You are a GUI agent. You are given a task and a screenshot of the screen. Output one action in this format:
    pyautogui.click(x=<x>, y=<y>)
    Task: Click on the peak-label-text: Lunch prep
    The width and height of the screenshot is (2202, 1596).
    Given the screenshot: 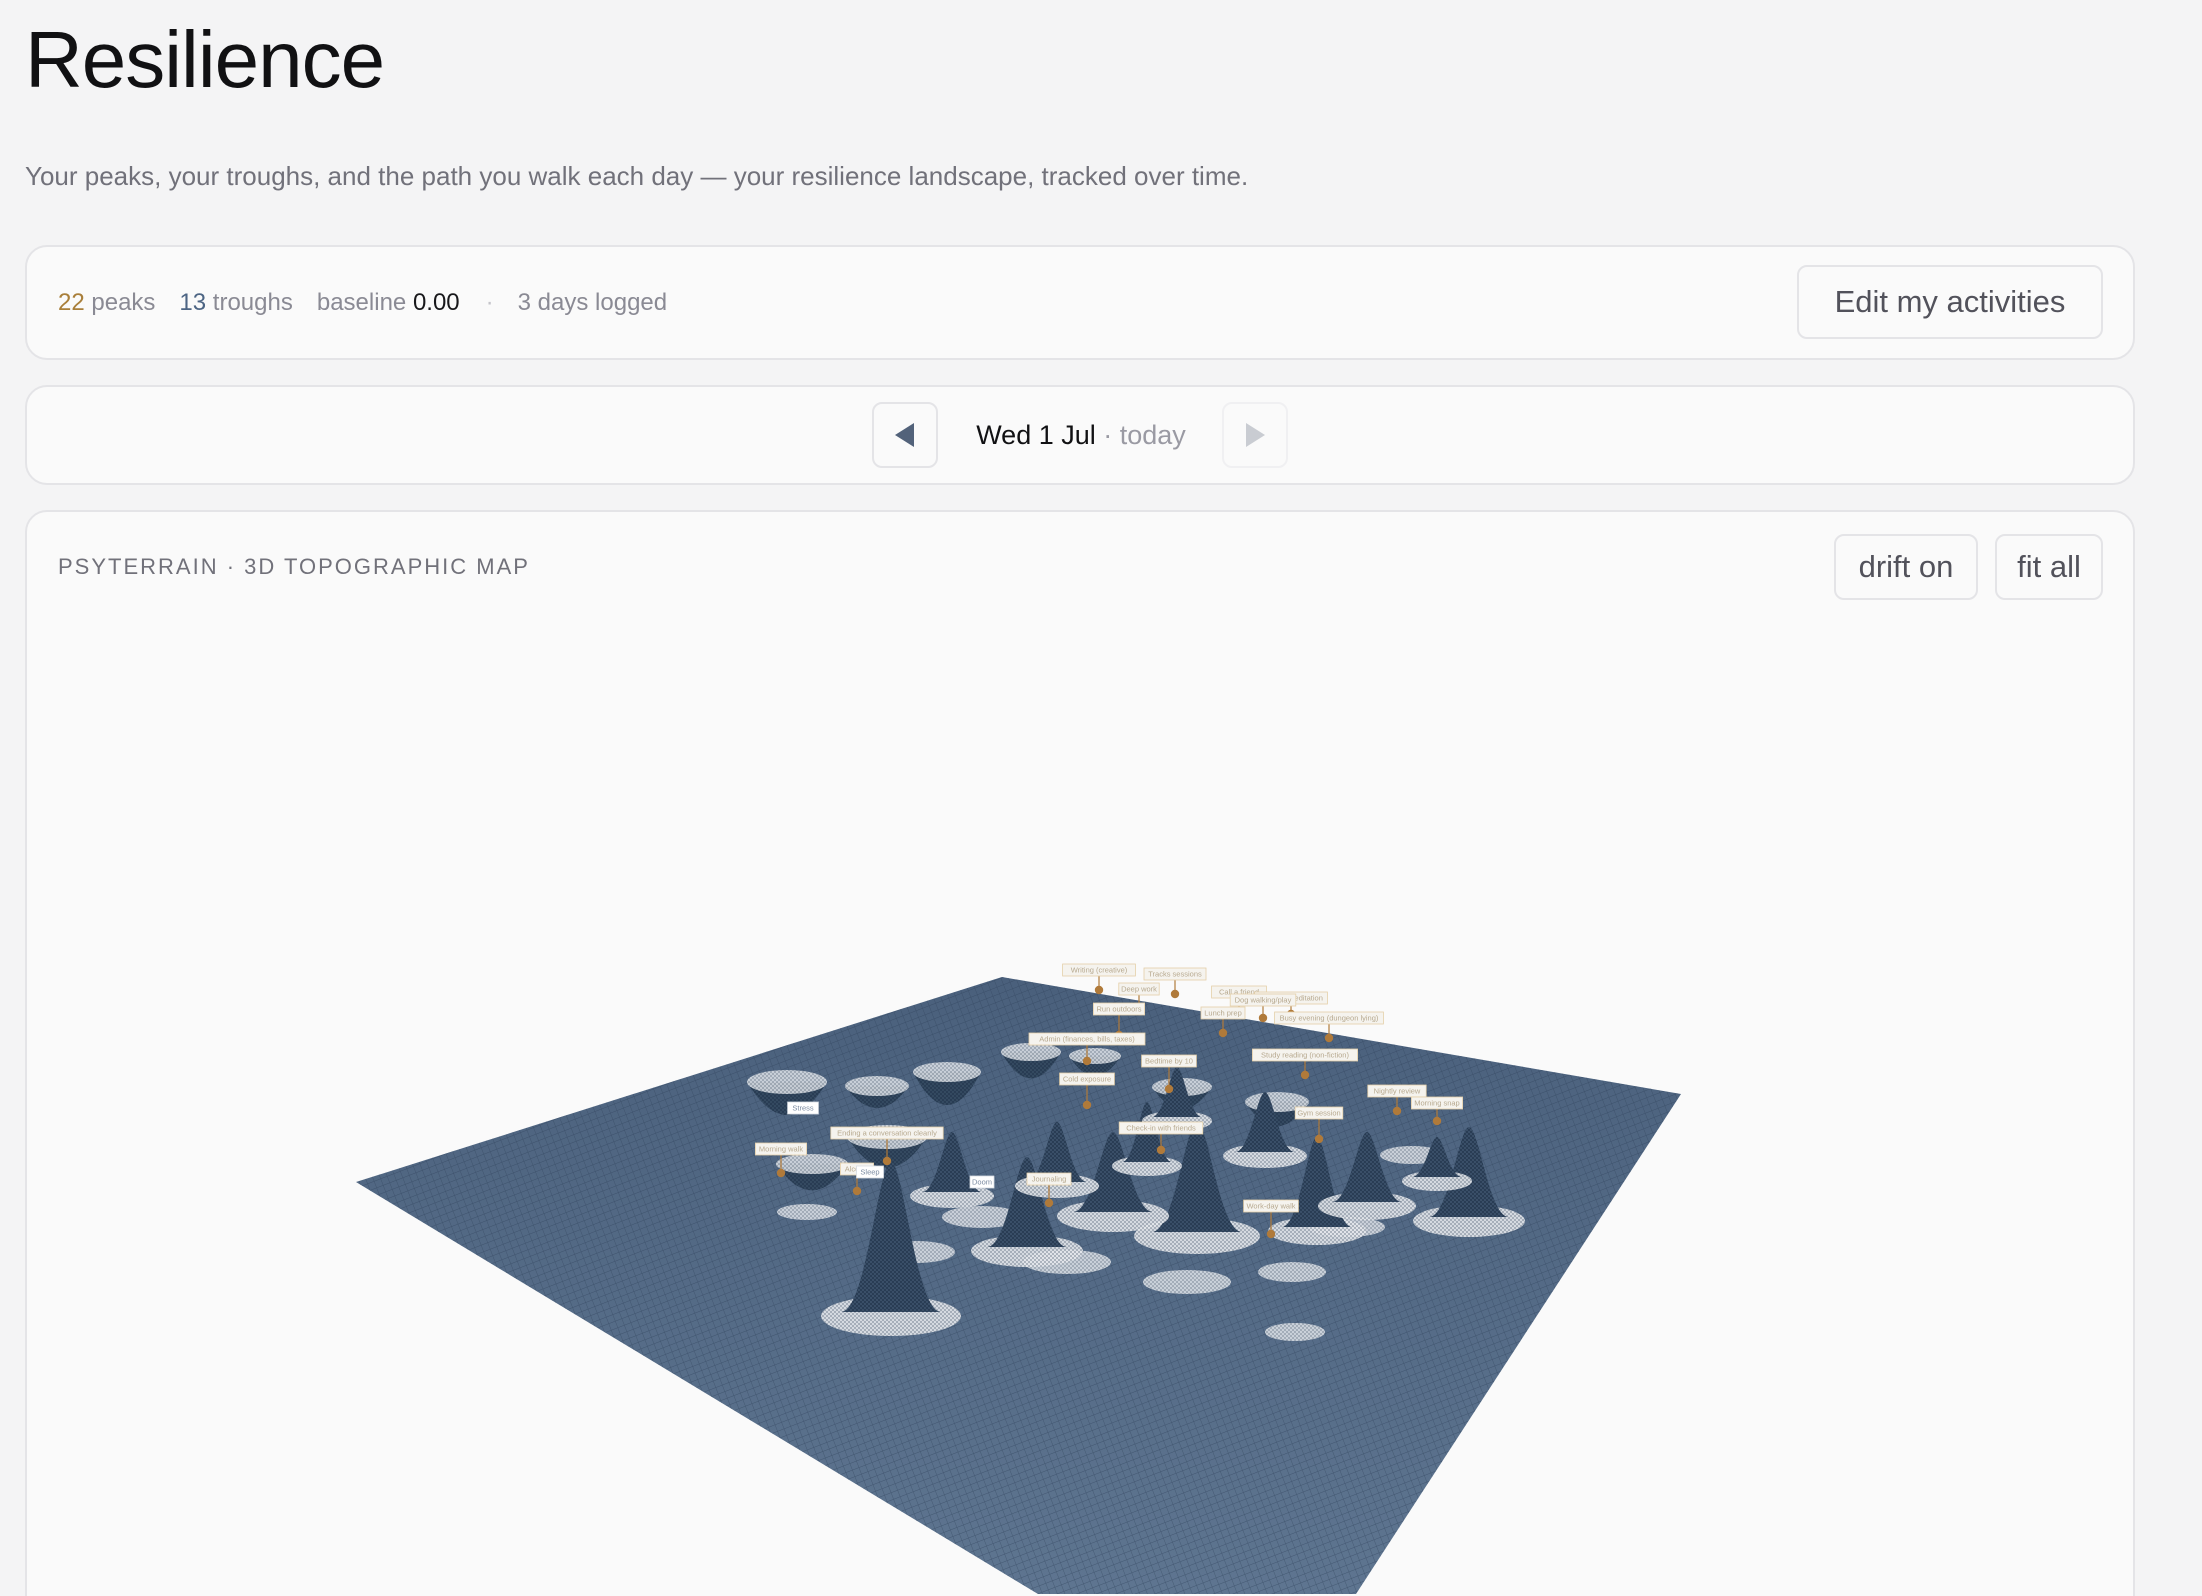 What is the action you would take?
    pyautogui.click(x=1223, y=1013)
    